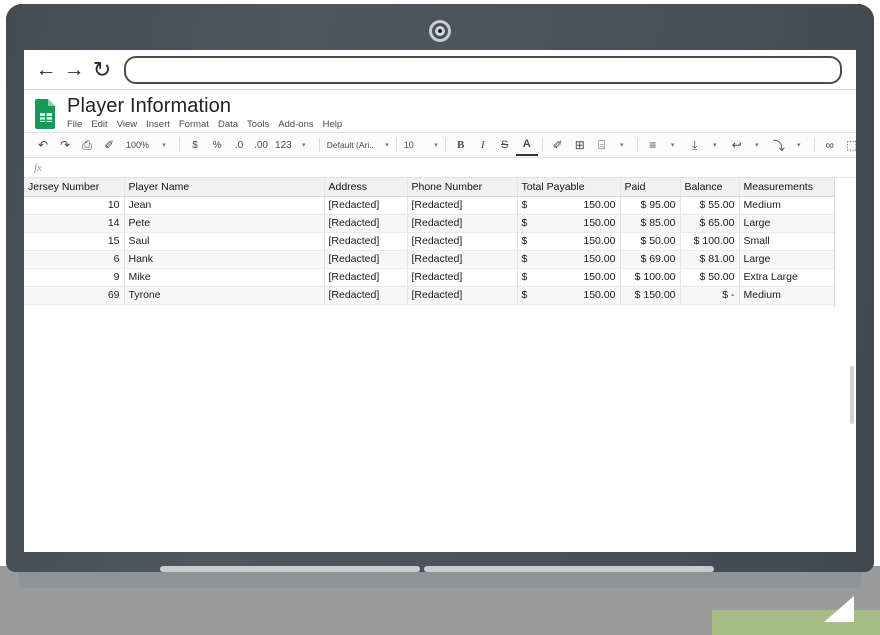 The width and height of the screenshot is (880, 635). What do you see at coordinates (204, 106) in the screenshot?
I see `document-title: Player Information` at bounding box center [204, 106].